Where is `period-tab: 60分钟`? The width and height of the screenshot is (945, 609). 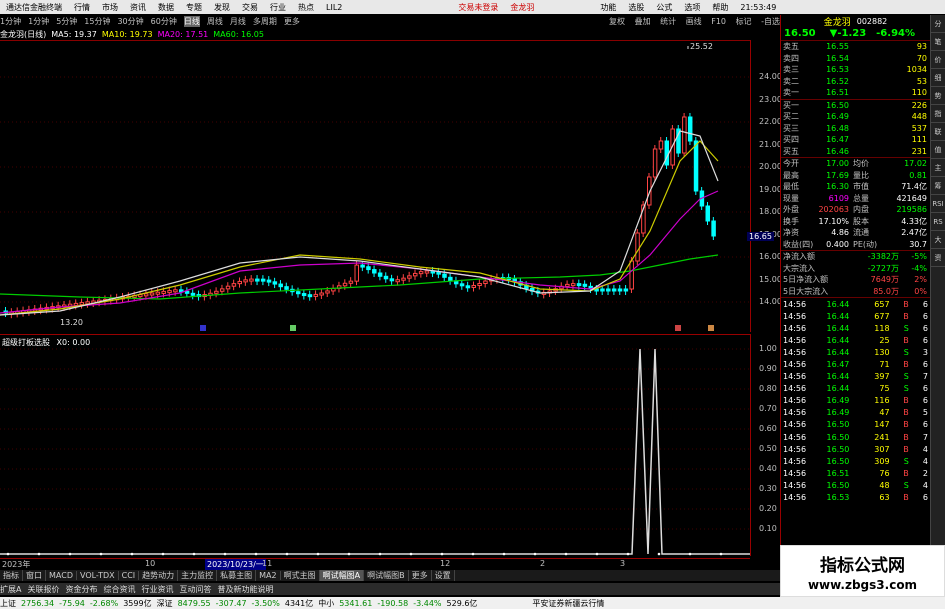 period-tab: 60分钟 is located at coordinates (164, 21).